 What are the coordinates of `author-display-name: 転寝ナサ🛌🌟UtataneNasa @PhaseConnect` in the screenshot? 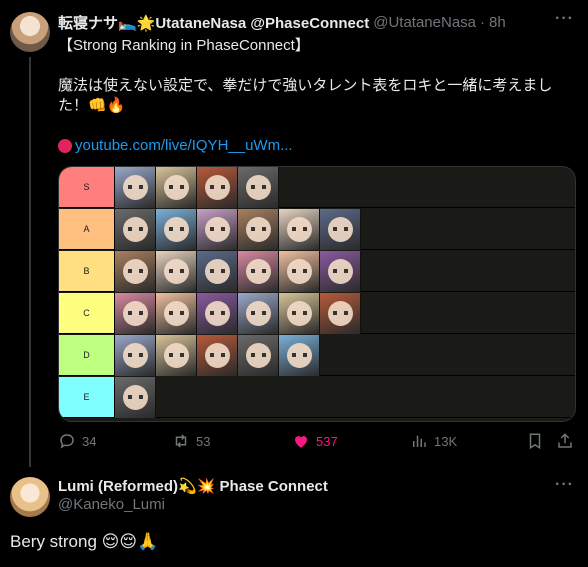 It's located at (213, 22).